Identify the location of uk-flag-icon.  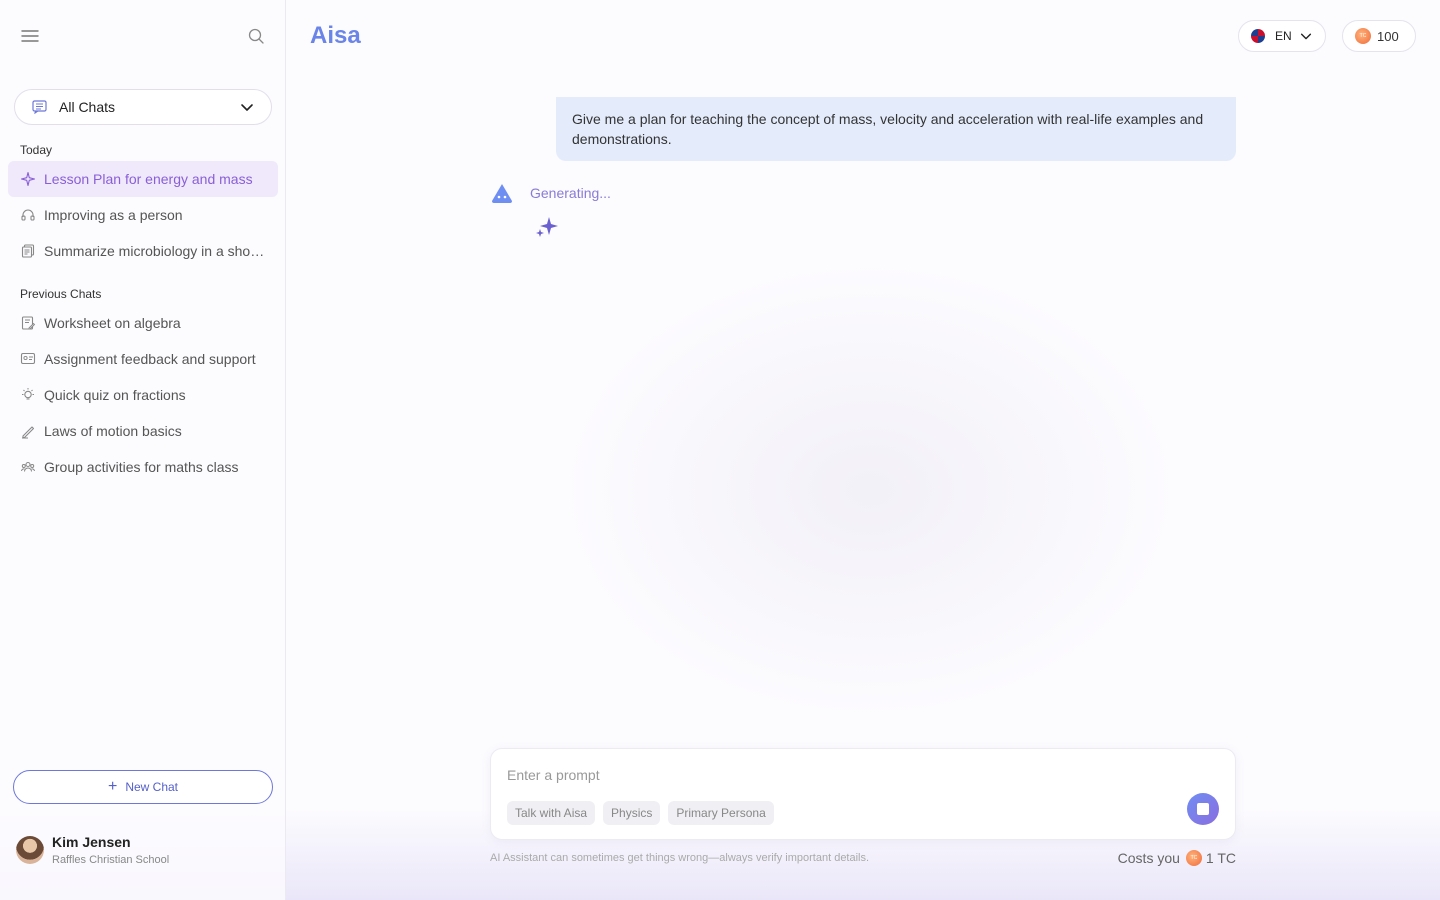
(1258, 36).